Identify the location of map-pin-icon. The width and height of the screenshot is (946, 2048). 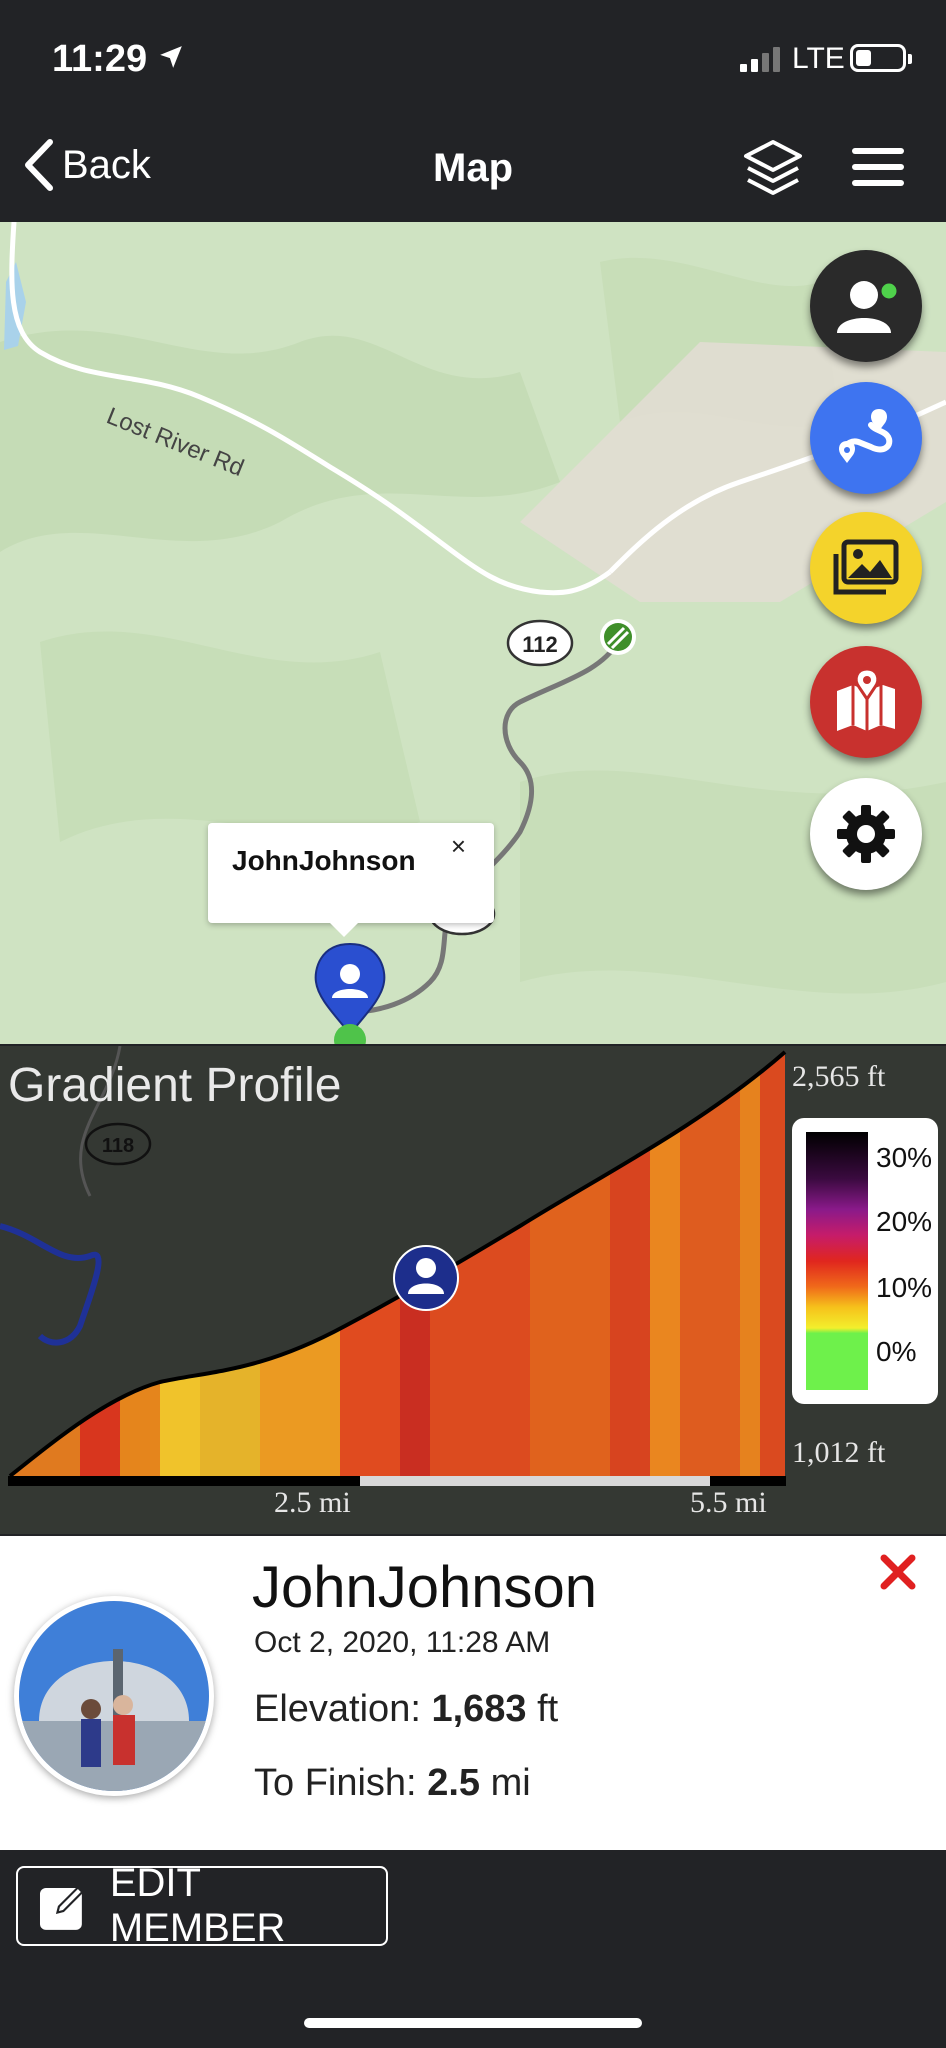
(866, 699).